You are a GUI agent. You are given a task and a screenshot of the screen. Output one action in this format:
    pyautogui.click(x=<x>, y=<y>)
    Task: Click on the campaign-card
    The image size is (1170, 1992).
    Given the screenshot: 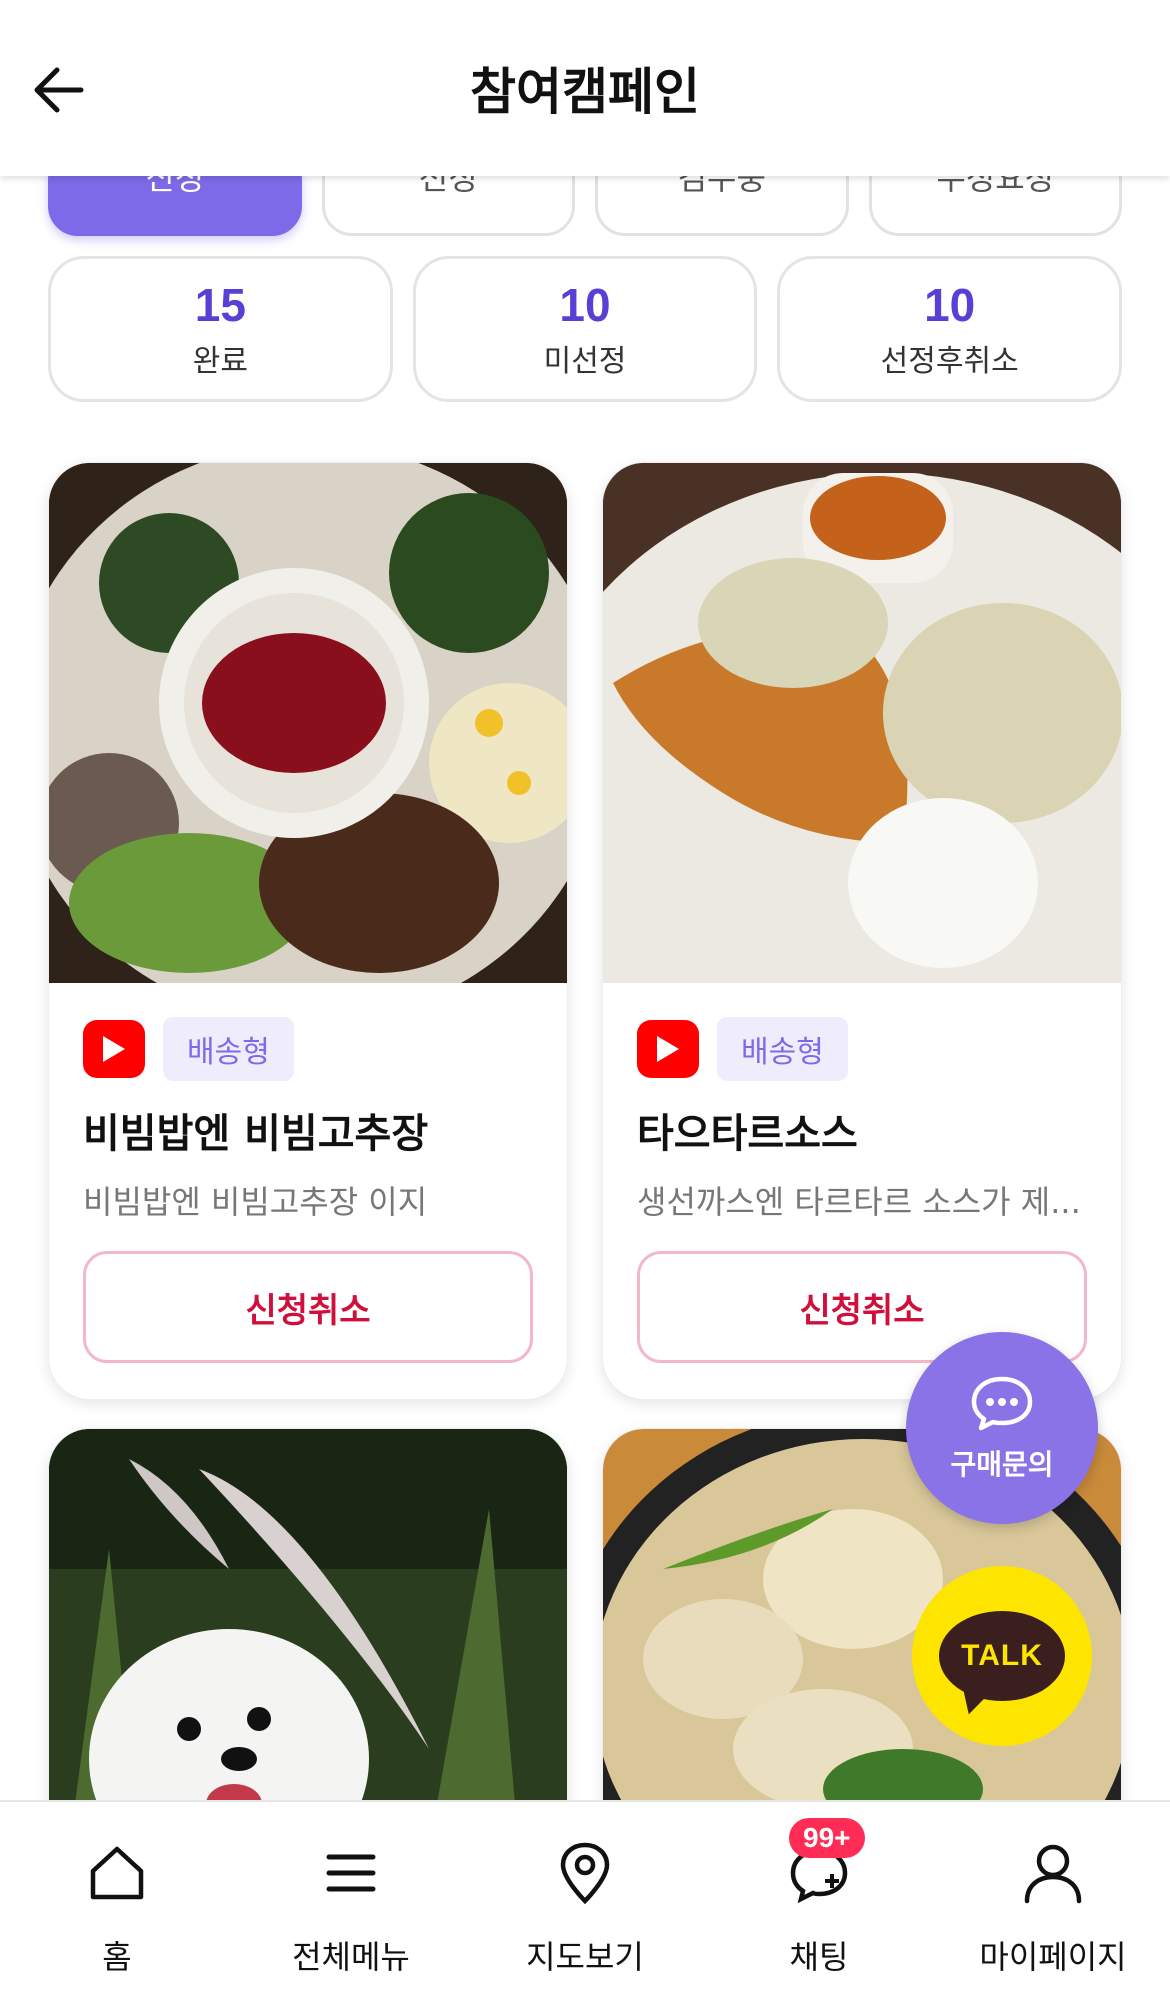 What is the action you would take?
    pyautogui.click(x=308, y=1638)
    